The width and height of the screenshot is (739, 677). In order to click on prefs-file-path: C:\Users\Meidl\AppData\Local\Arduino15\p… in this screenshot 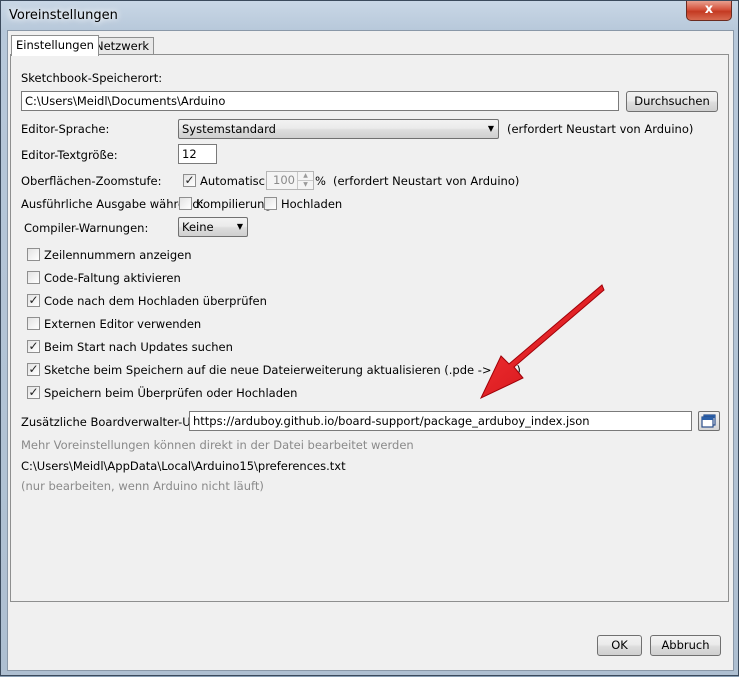, I will do `click(183, 466)`.